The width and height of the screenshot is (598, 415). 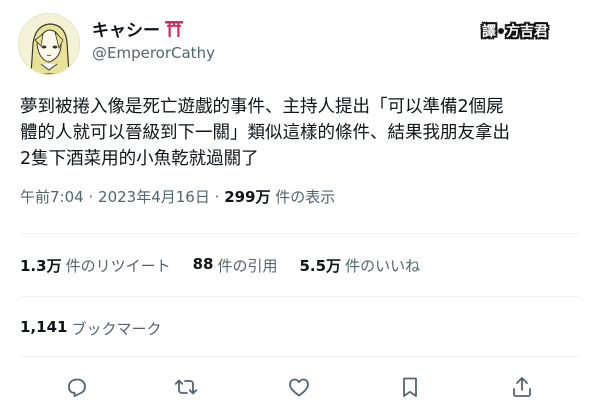 What do you see at coordinates (118, 266) in the screenshot?
I see `retweets-label: 件のリツイート` at bounding box center [118, 266].